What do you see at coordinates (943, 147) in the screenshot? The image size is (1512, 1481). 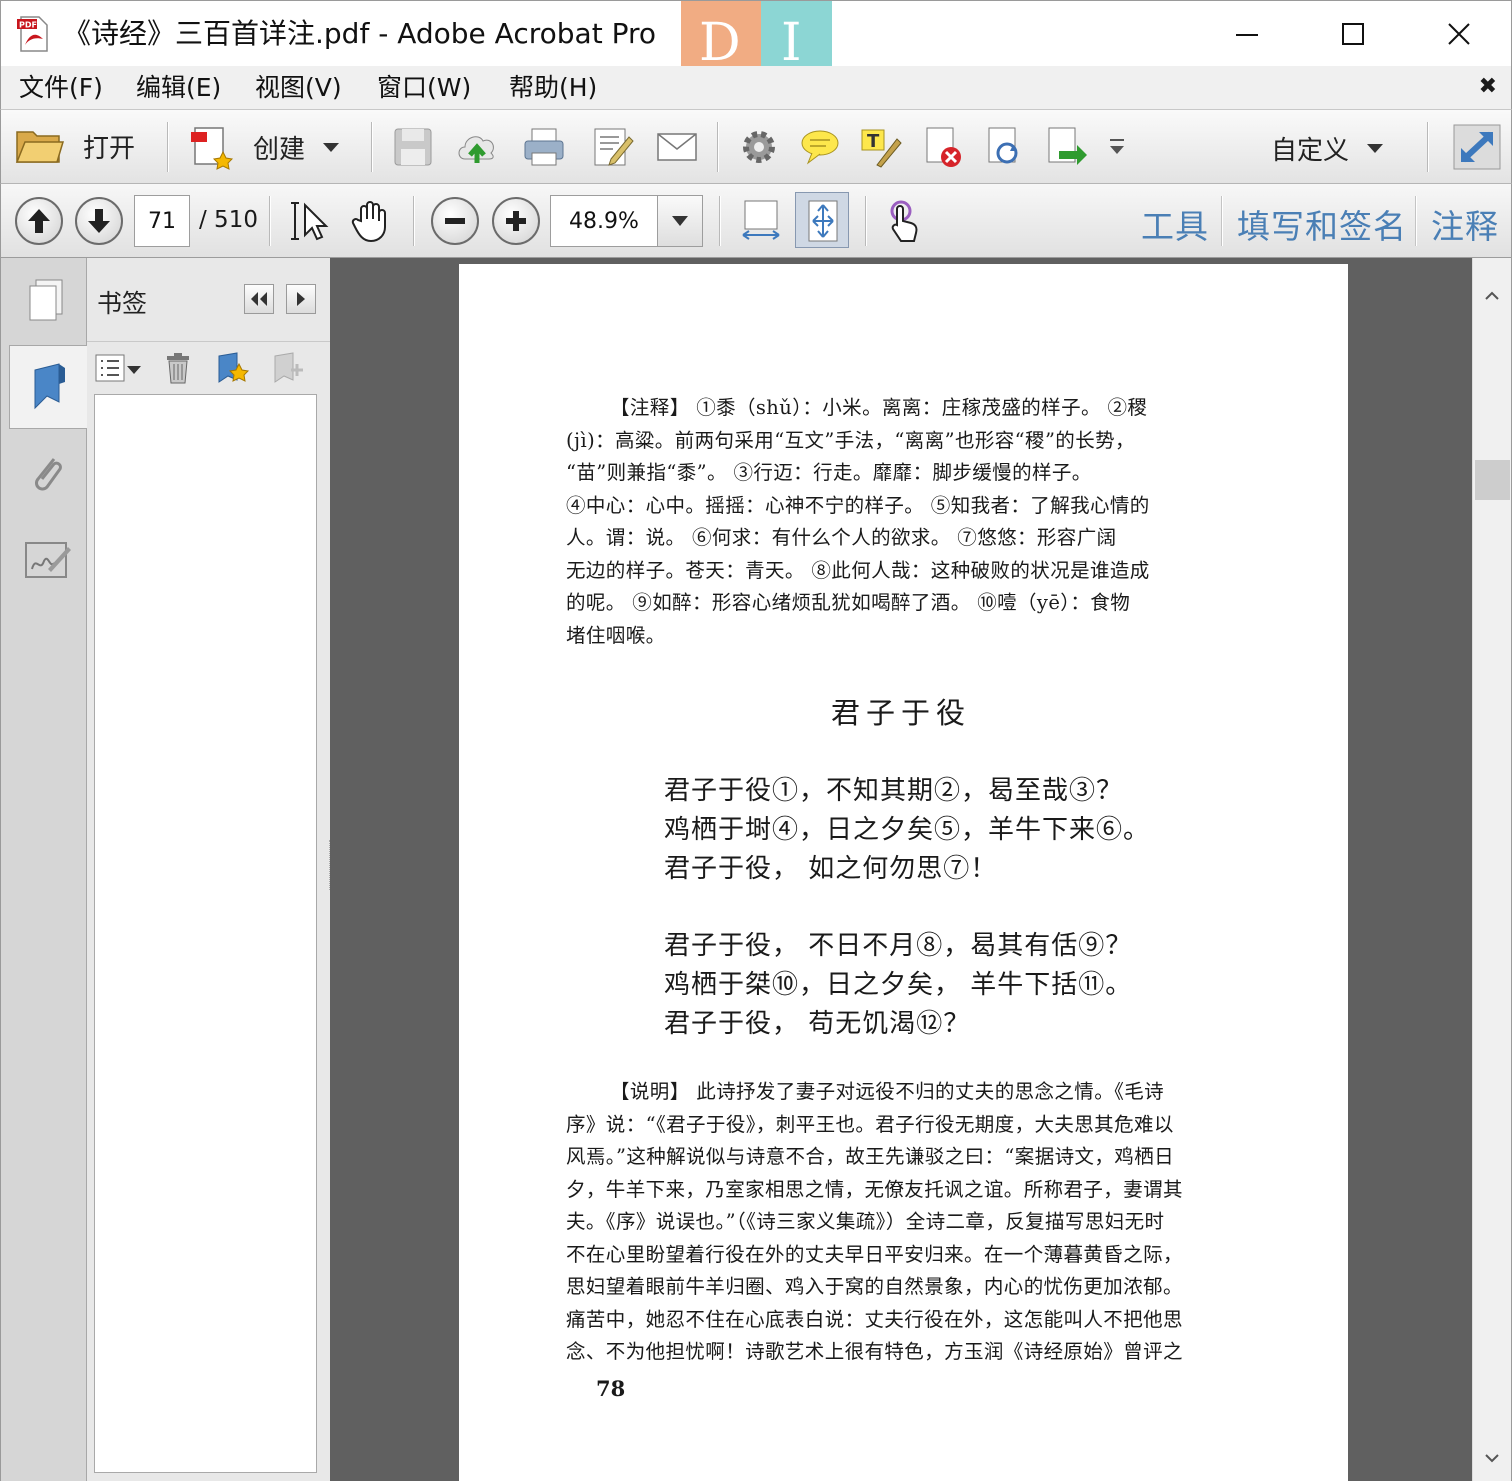 I see `delete-pages-icon` at bounding box center [943, 147].